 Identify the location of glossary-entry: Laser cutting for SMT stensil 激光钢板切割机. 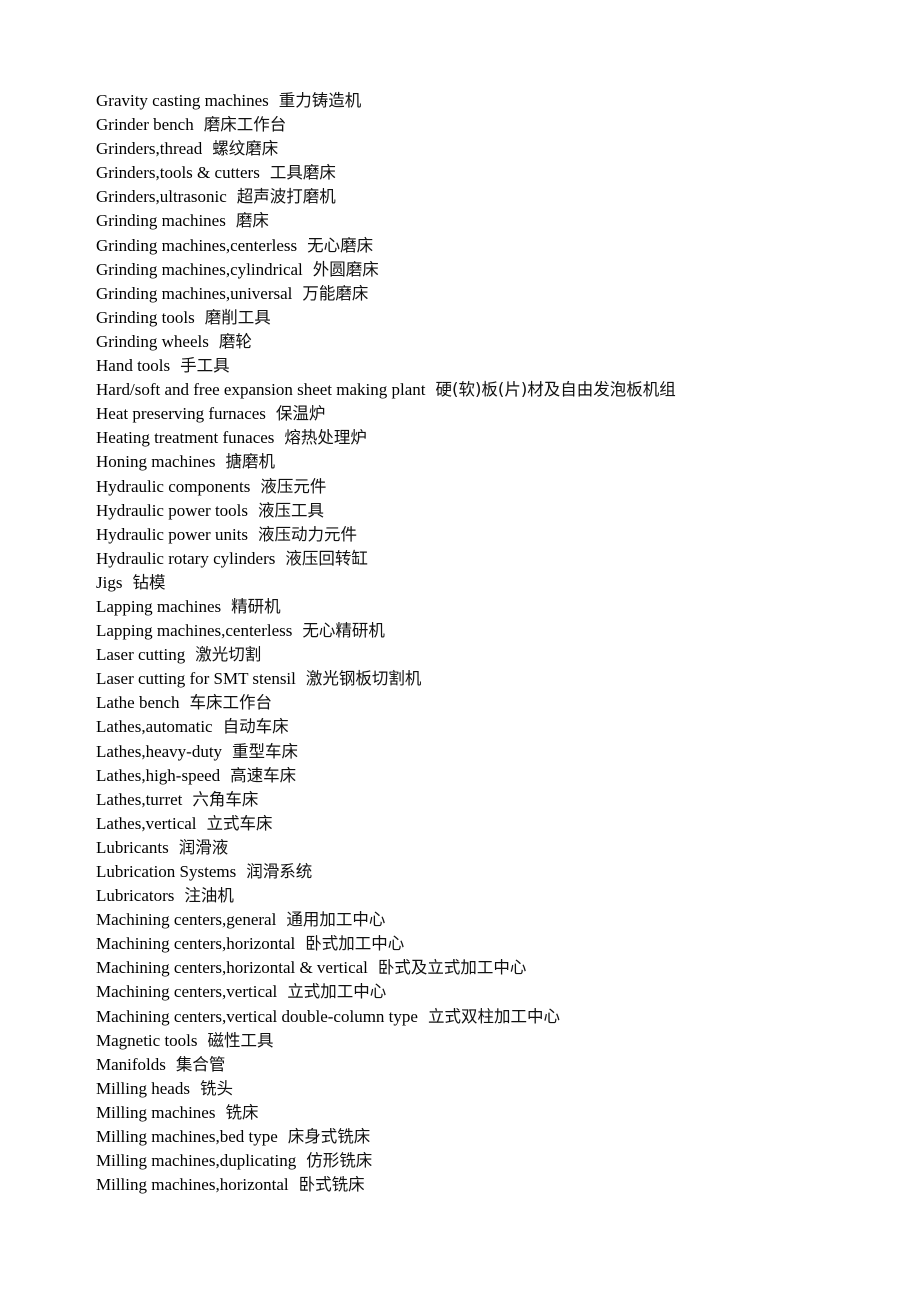
(486, 679).